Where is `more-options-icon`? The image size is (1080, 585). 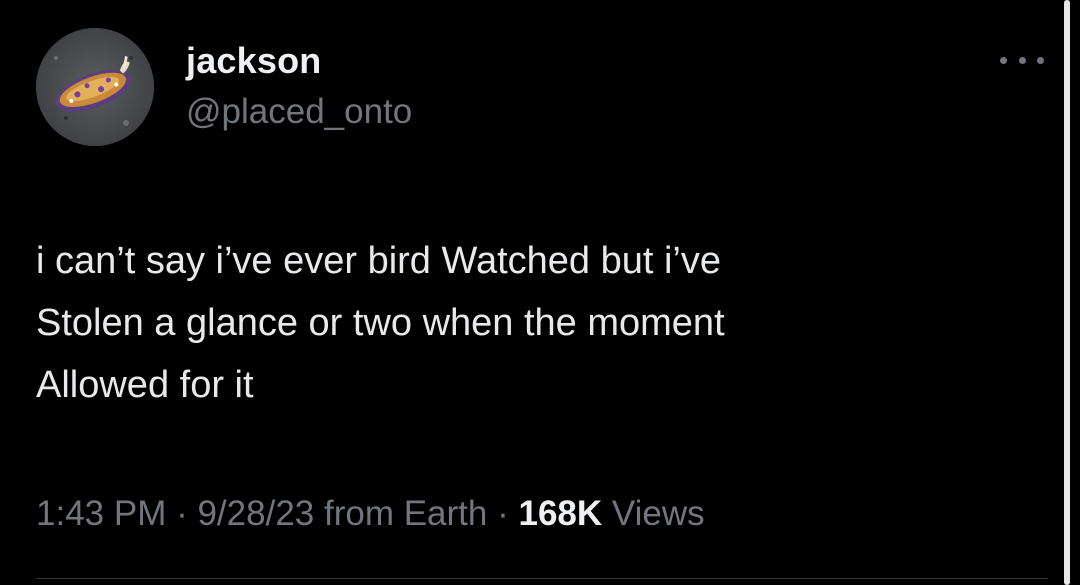 more-options-icon is located at coordinates (1022, 60).